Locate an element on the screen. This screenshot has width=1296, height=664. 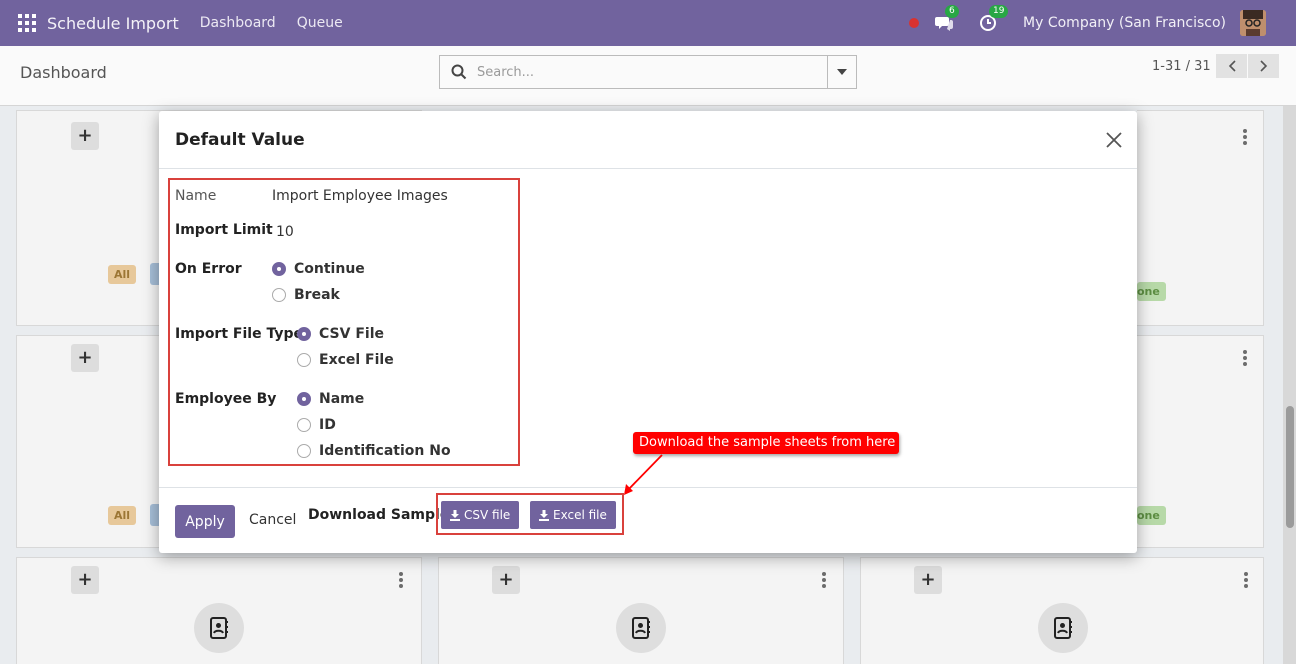
file-type-radio-csv: CSV File is located at coordinates (340, 334).